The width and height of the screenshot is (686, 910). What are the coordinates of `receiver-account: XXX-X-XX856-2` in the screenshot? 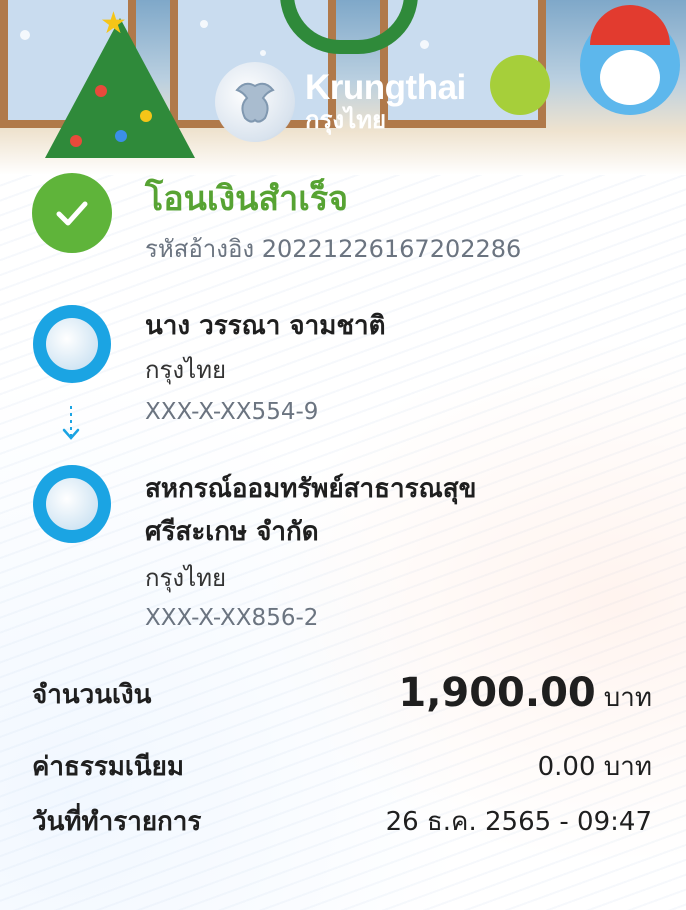 It's located at (232, 618).